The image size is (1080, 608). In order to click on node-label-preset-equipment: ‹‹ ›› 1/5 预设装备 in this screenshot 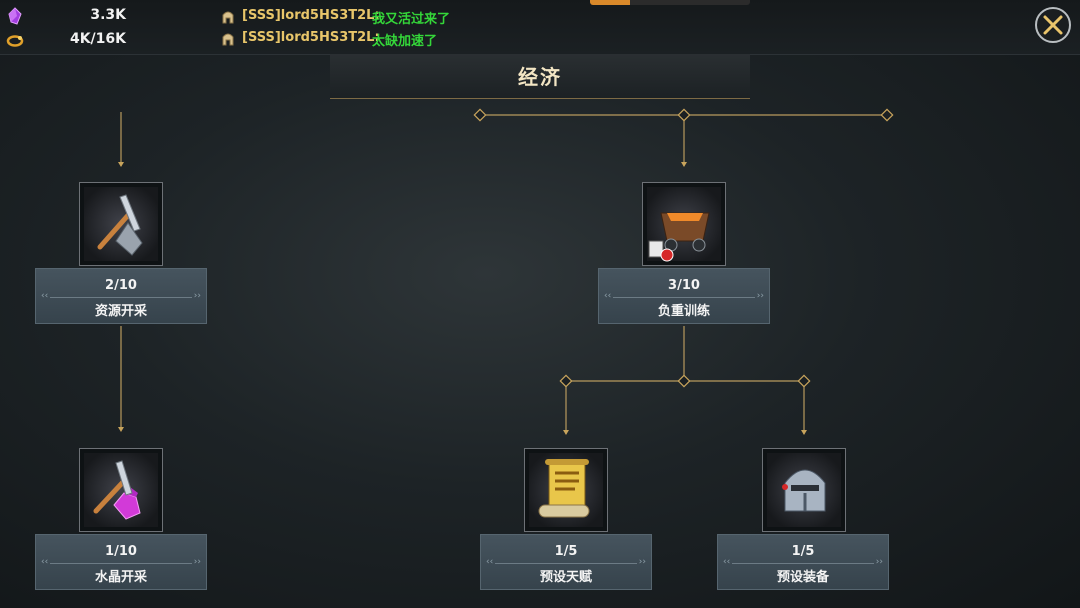, I will do `click(803, 562)`.